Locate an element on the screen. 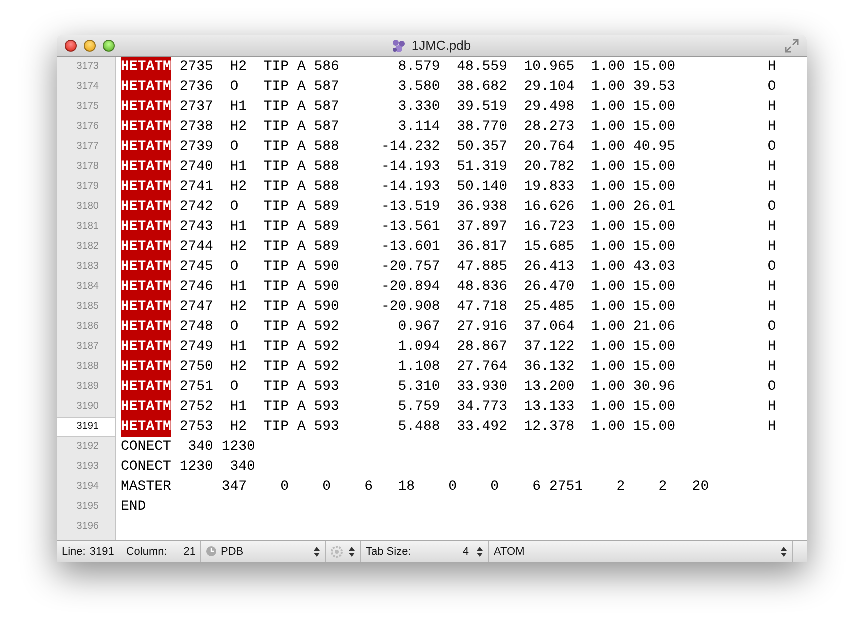 The image size is (863, 641). code-text: 2746 H1 TIP A 590 -20.894 48.836 26.470 1.00 15.00 H is located at coordinates (477, 287).